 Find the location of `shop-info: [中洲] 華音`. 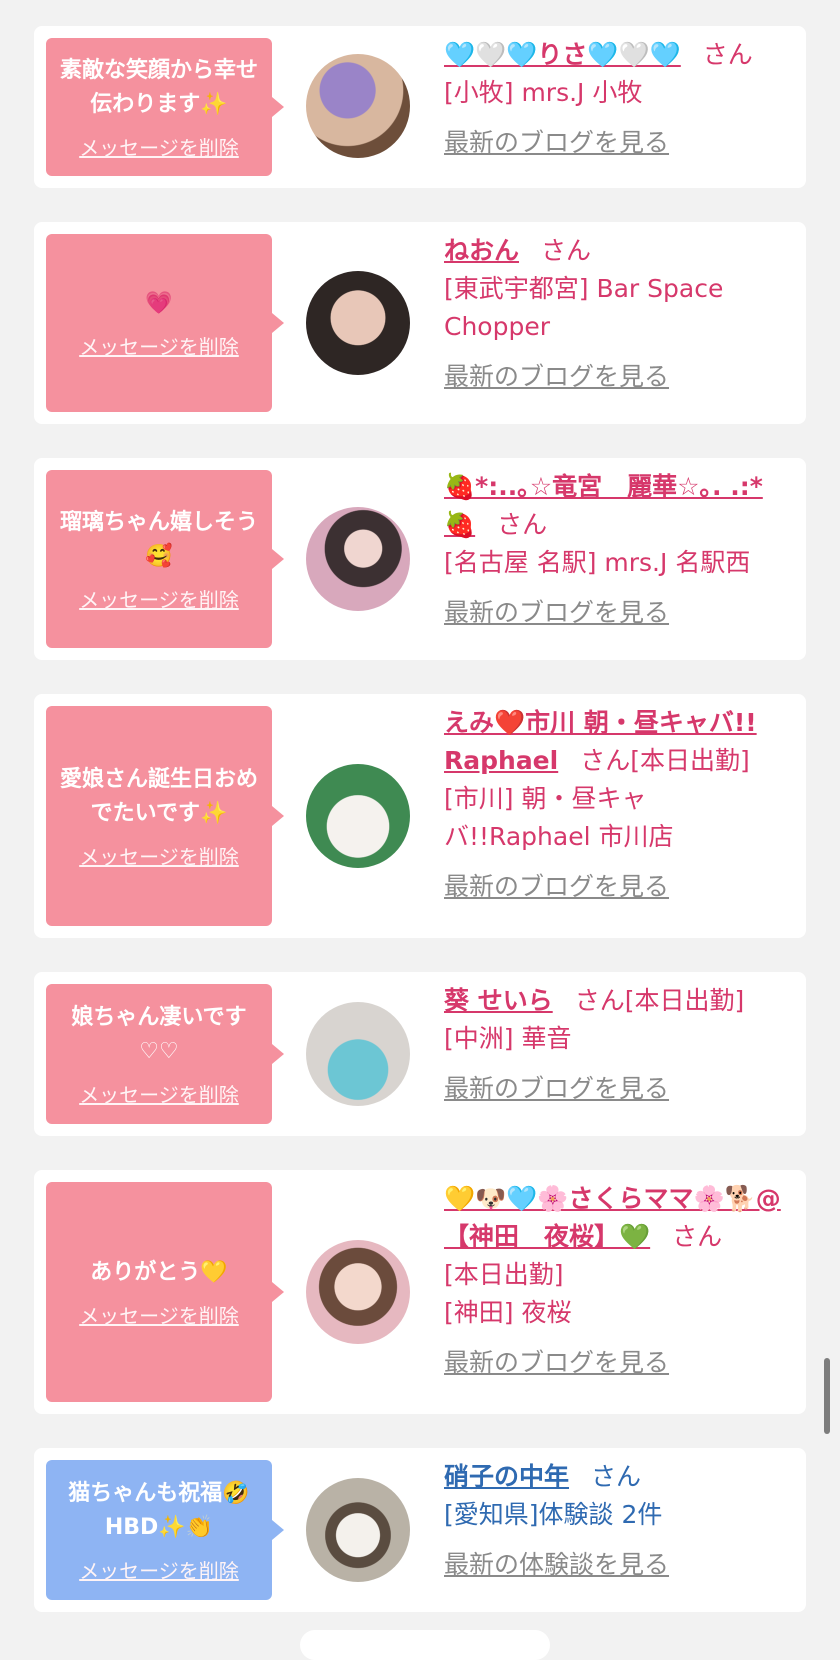

shop-info: [中洲] 華音 is located at coordinates (508, 1038).